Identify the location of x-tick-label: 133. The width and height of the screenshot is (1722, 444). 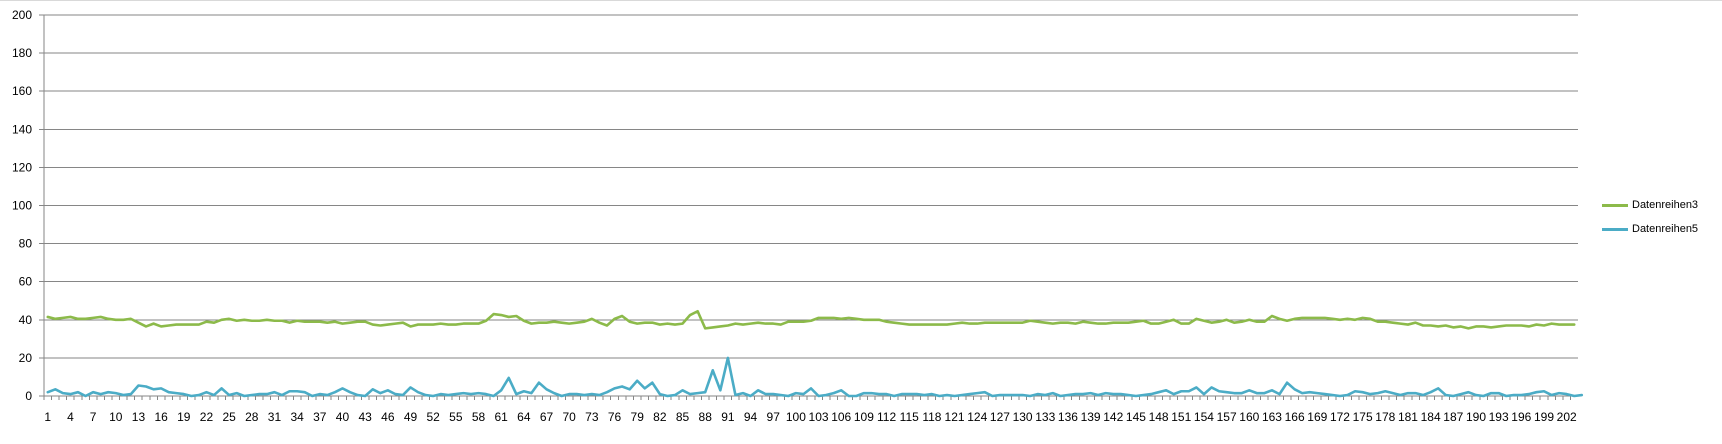
(1045, 417).